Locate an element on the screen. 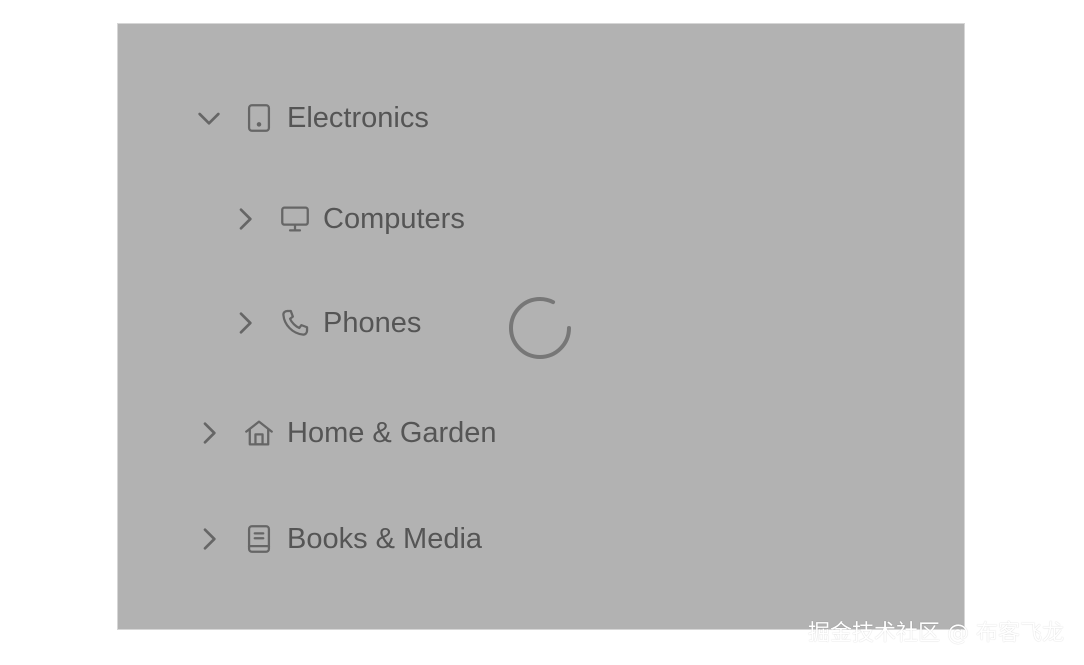 This screenshot has width=1084, height=665. tree-node-phones: Phones is located at coordinates (325, 323).